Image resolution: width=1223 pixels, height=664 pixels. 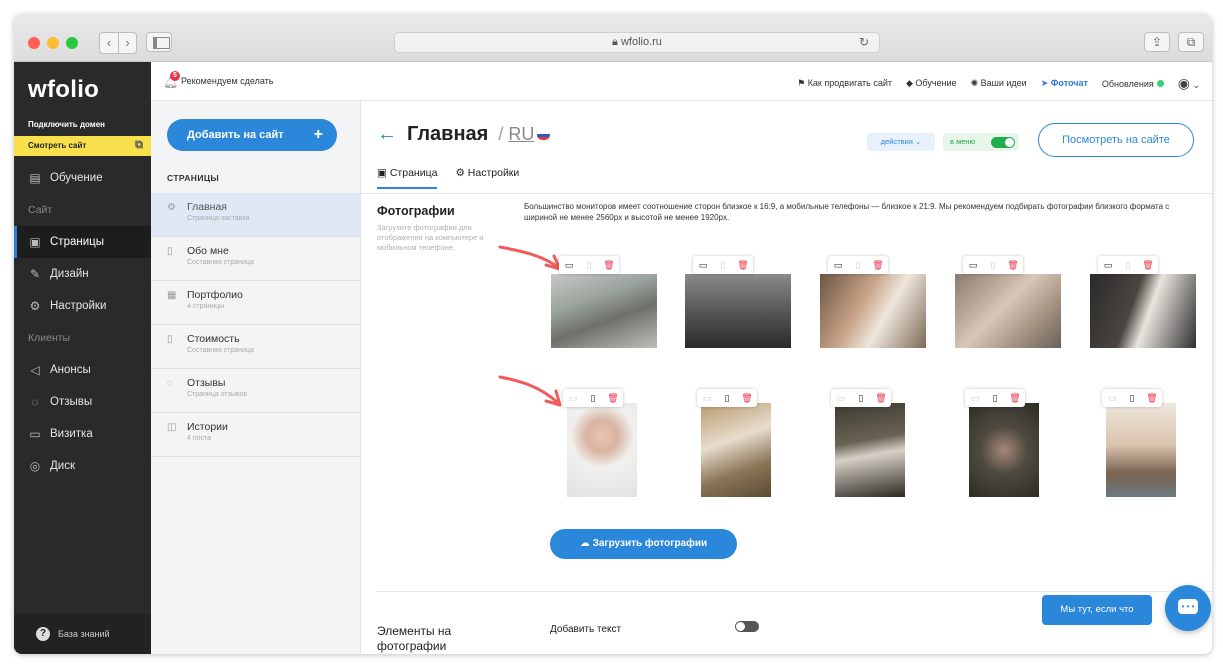 What do you see at coordinates (255, 303) in the screenshot?
I see `page-item-portfolio: ▦ Портфолио 4 страницы` at bounding box center [255, 303].